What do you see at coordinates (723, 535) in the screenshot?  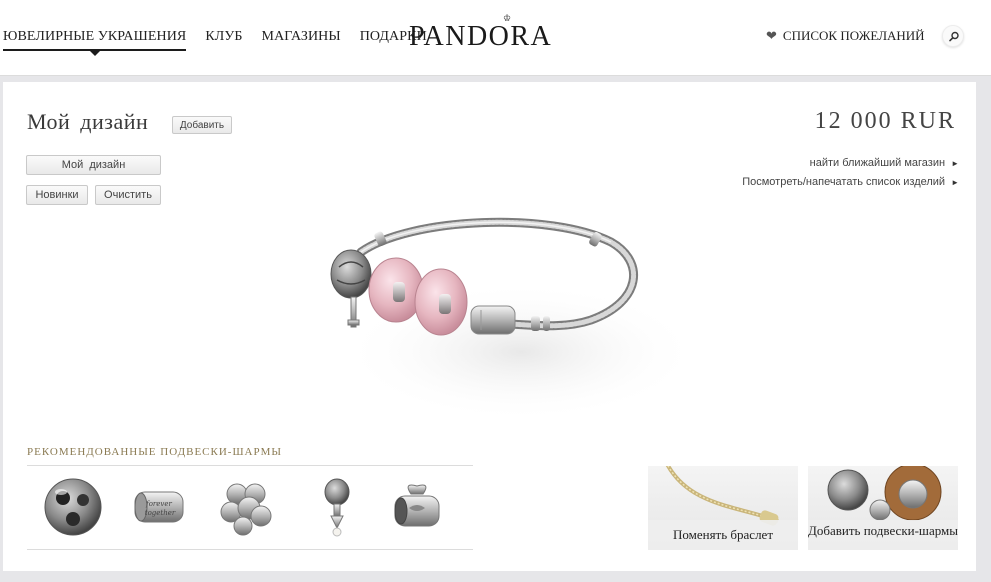 I see `change-bracelet-label: Поменять браслет` at bounding box center [723, 535].